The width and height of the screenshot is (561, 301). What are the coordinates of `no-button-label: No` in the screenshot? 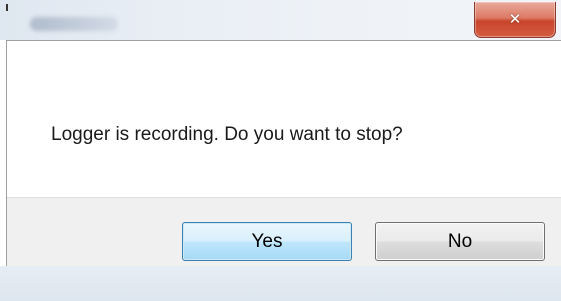 It's located at (460, 241).